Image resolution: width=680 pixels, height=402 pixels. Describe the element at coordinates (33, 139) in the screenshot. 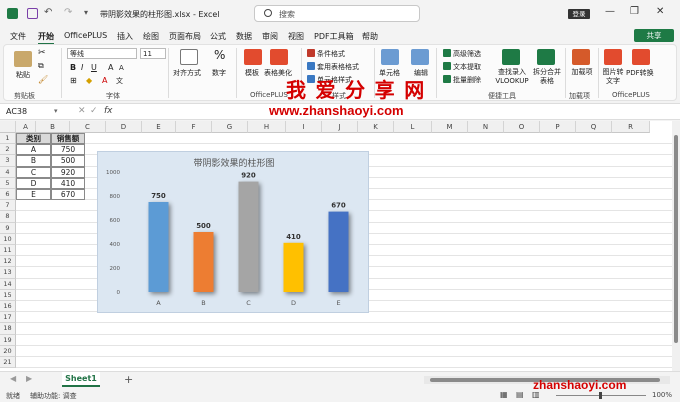

I see `table-header-cell: 类别` at that location.